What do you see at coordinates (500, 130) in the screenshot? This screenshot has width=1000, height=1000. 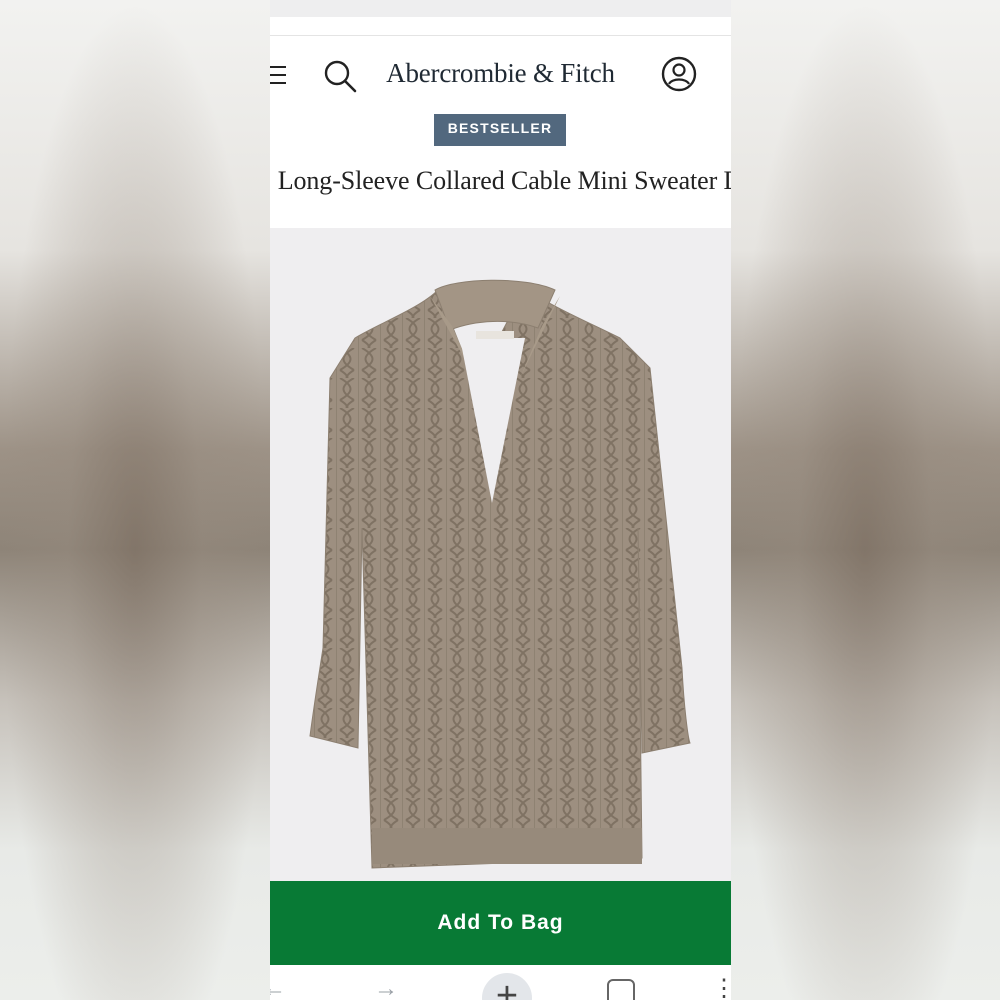 I see `bestseller-badge: BESTSELLER` at bounding box center [500, 130].